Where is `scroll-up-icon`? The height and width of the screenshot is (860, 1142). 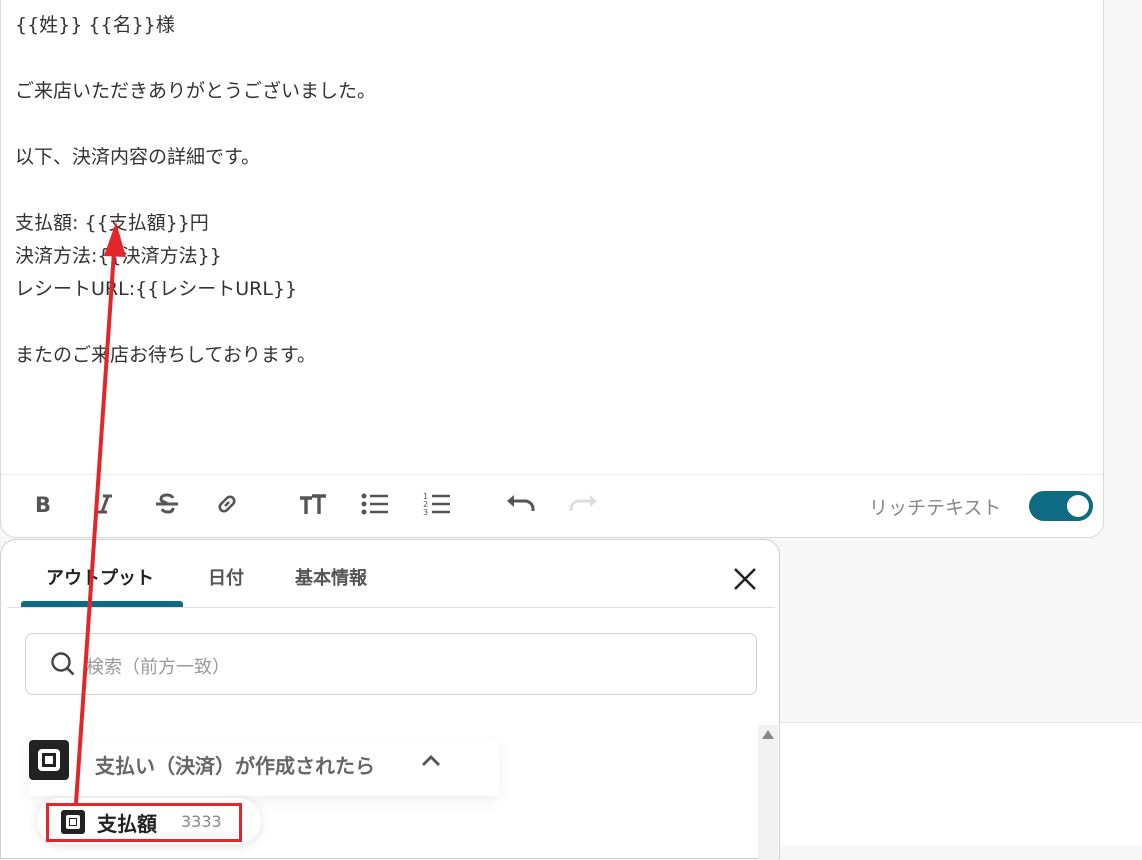
scroll-up-icon is located at coordinates (768, 734).